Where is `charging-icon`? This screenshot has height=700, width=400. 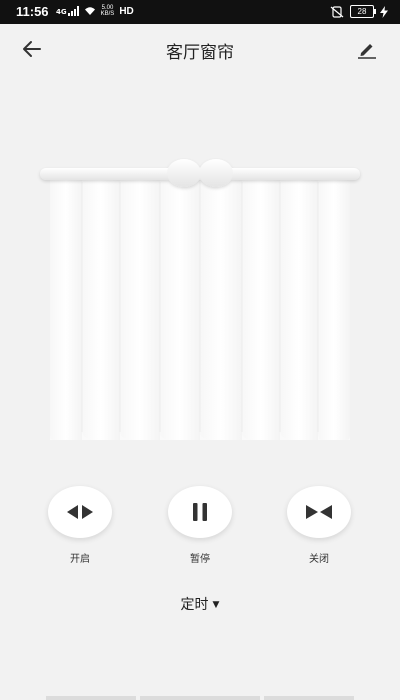 charging-icon is located at coordinates (384, 11).